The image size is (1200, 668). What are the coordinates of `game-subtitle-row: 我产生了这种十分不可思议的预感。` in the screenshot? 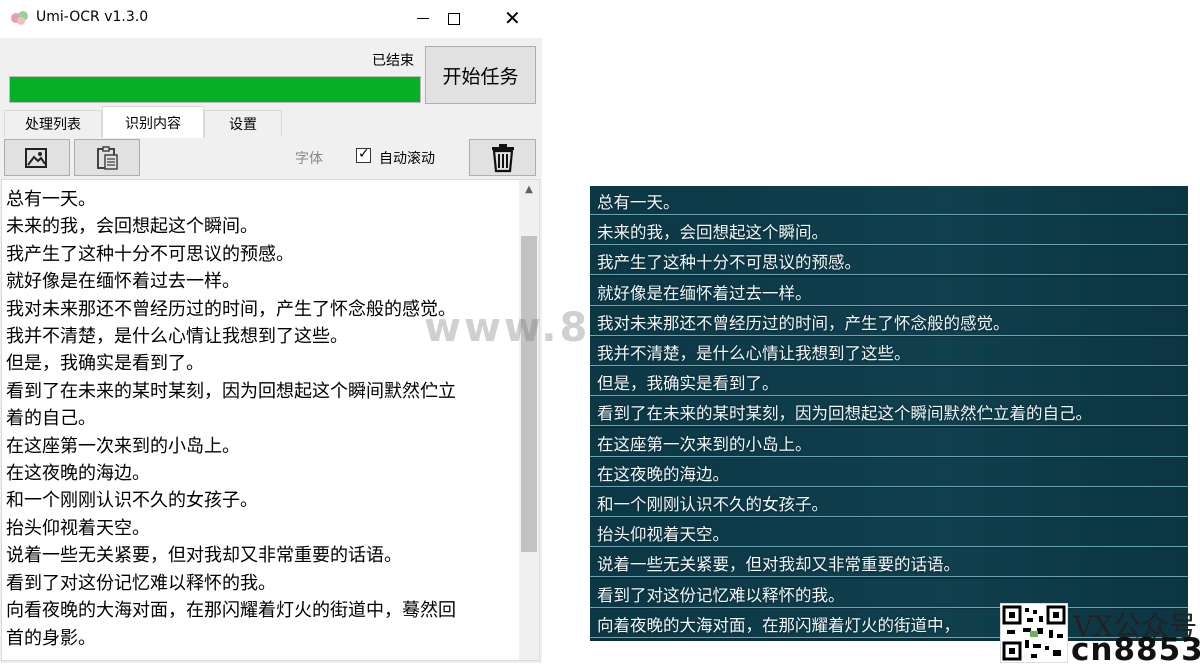 It's located at (889, 261).